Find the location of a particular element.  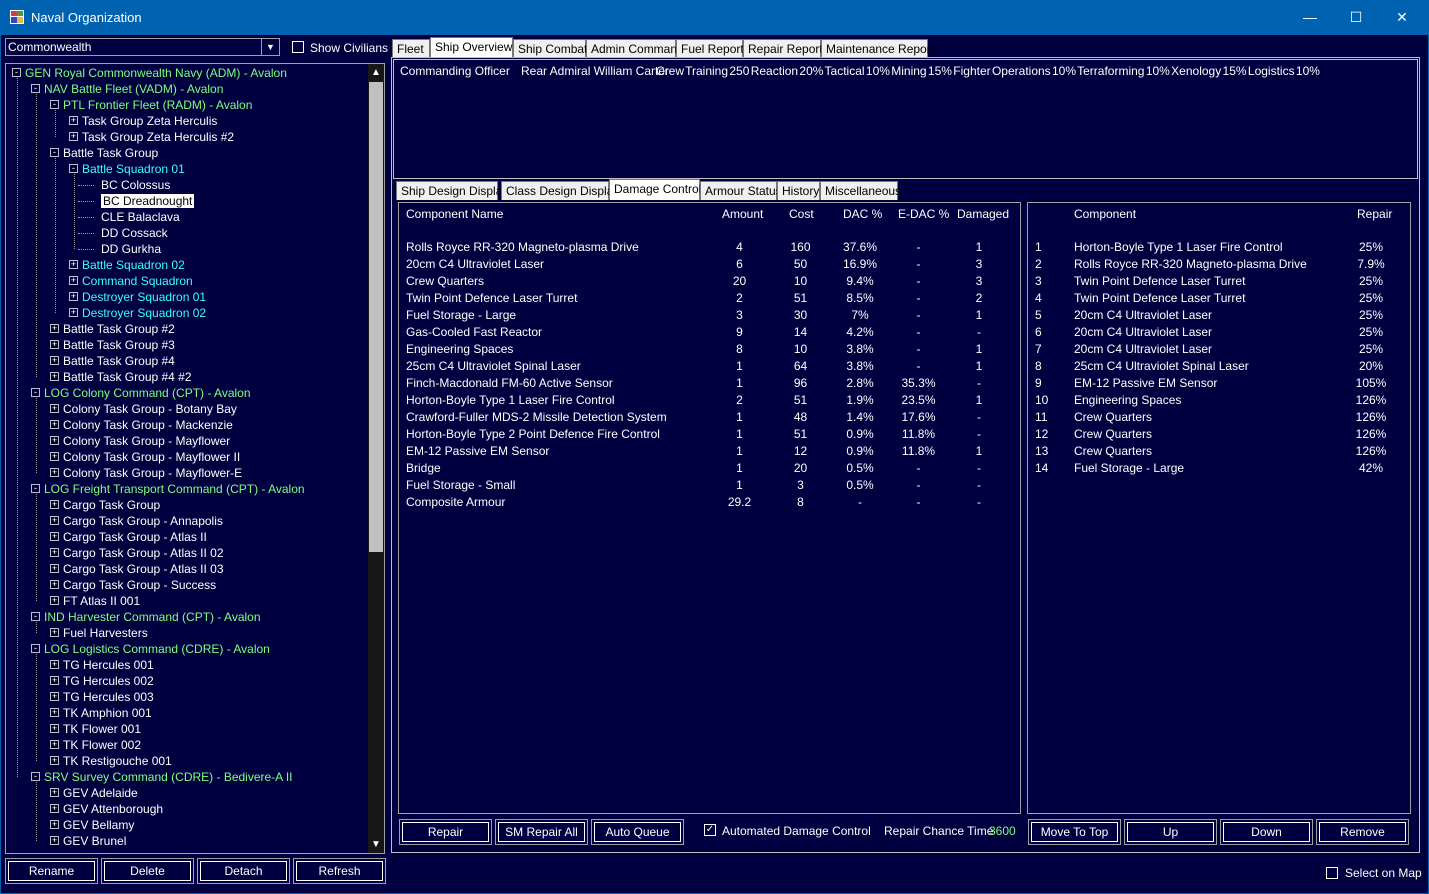

automated-damage-control-checkbox: ✓ is located at coordinates (710, 830).